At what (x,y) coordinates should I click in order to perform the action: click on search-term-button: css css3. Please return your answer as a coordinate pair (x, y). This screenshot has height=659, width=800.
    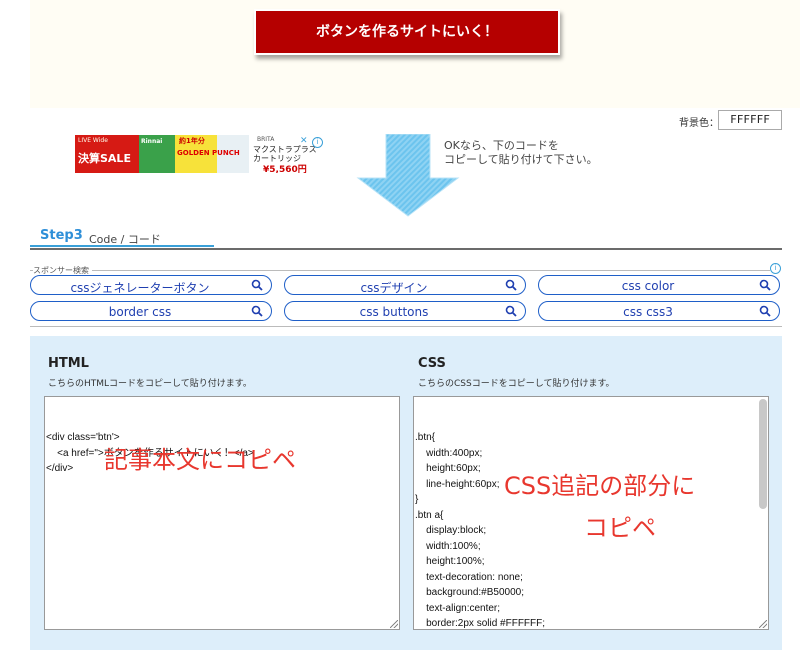
    Looking at the image, I should click on (659, 311).